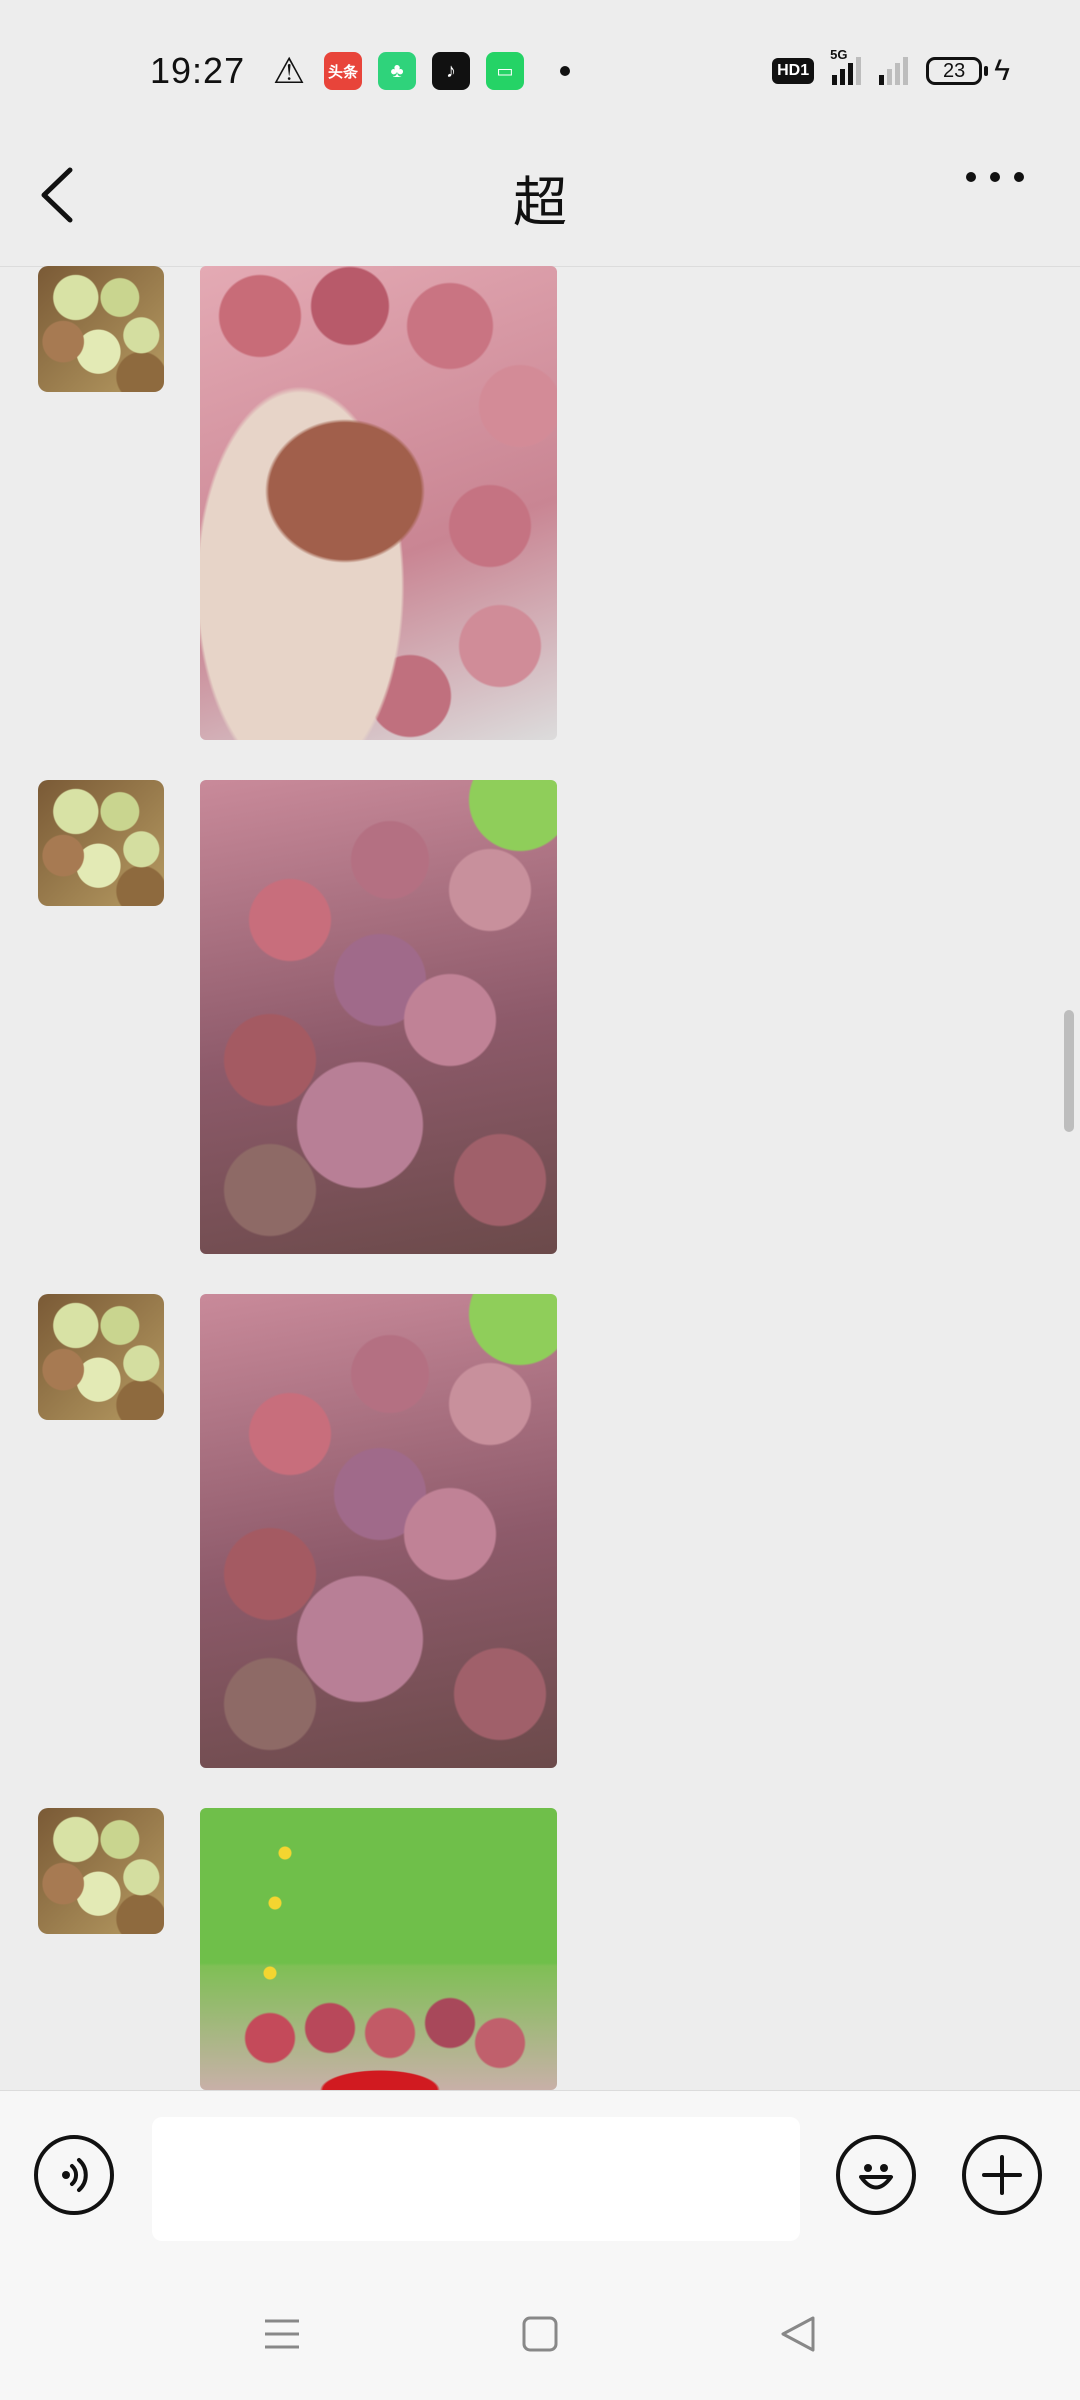 This screenshot has height=2400, width=1080. What do you see at coordinates (1069, 1071) in the screenshot?
I see `scrollbar` at bounding box center [1069, 1071].